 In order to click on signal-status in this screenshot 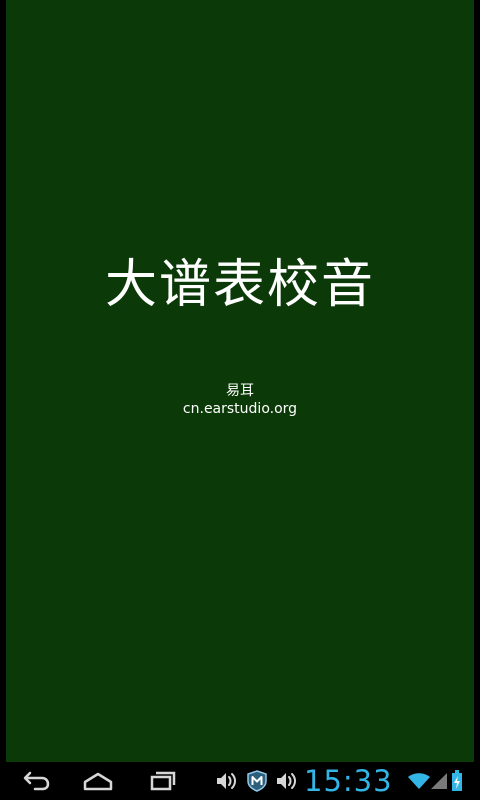, I will do `click(439, 781)`.